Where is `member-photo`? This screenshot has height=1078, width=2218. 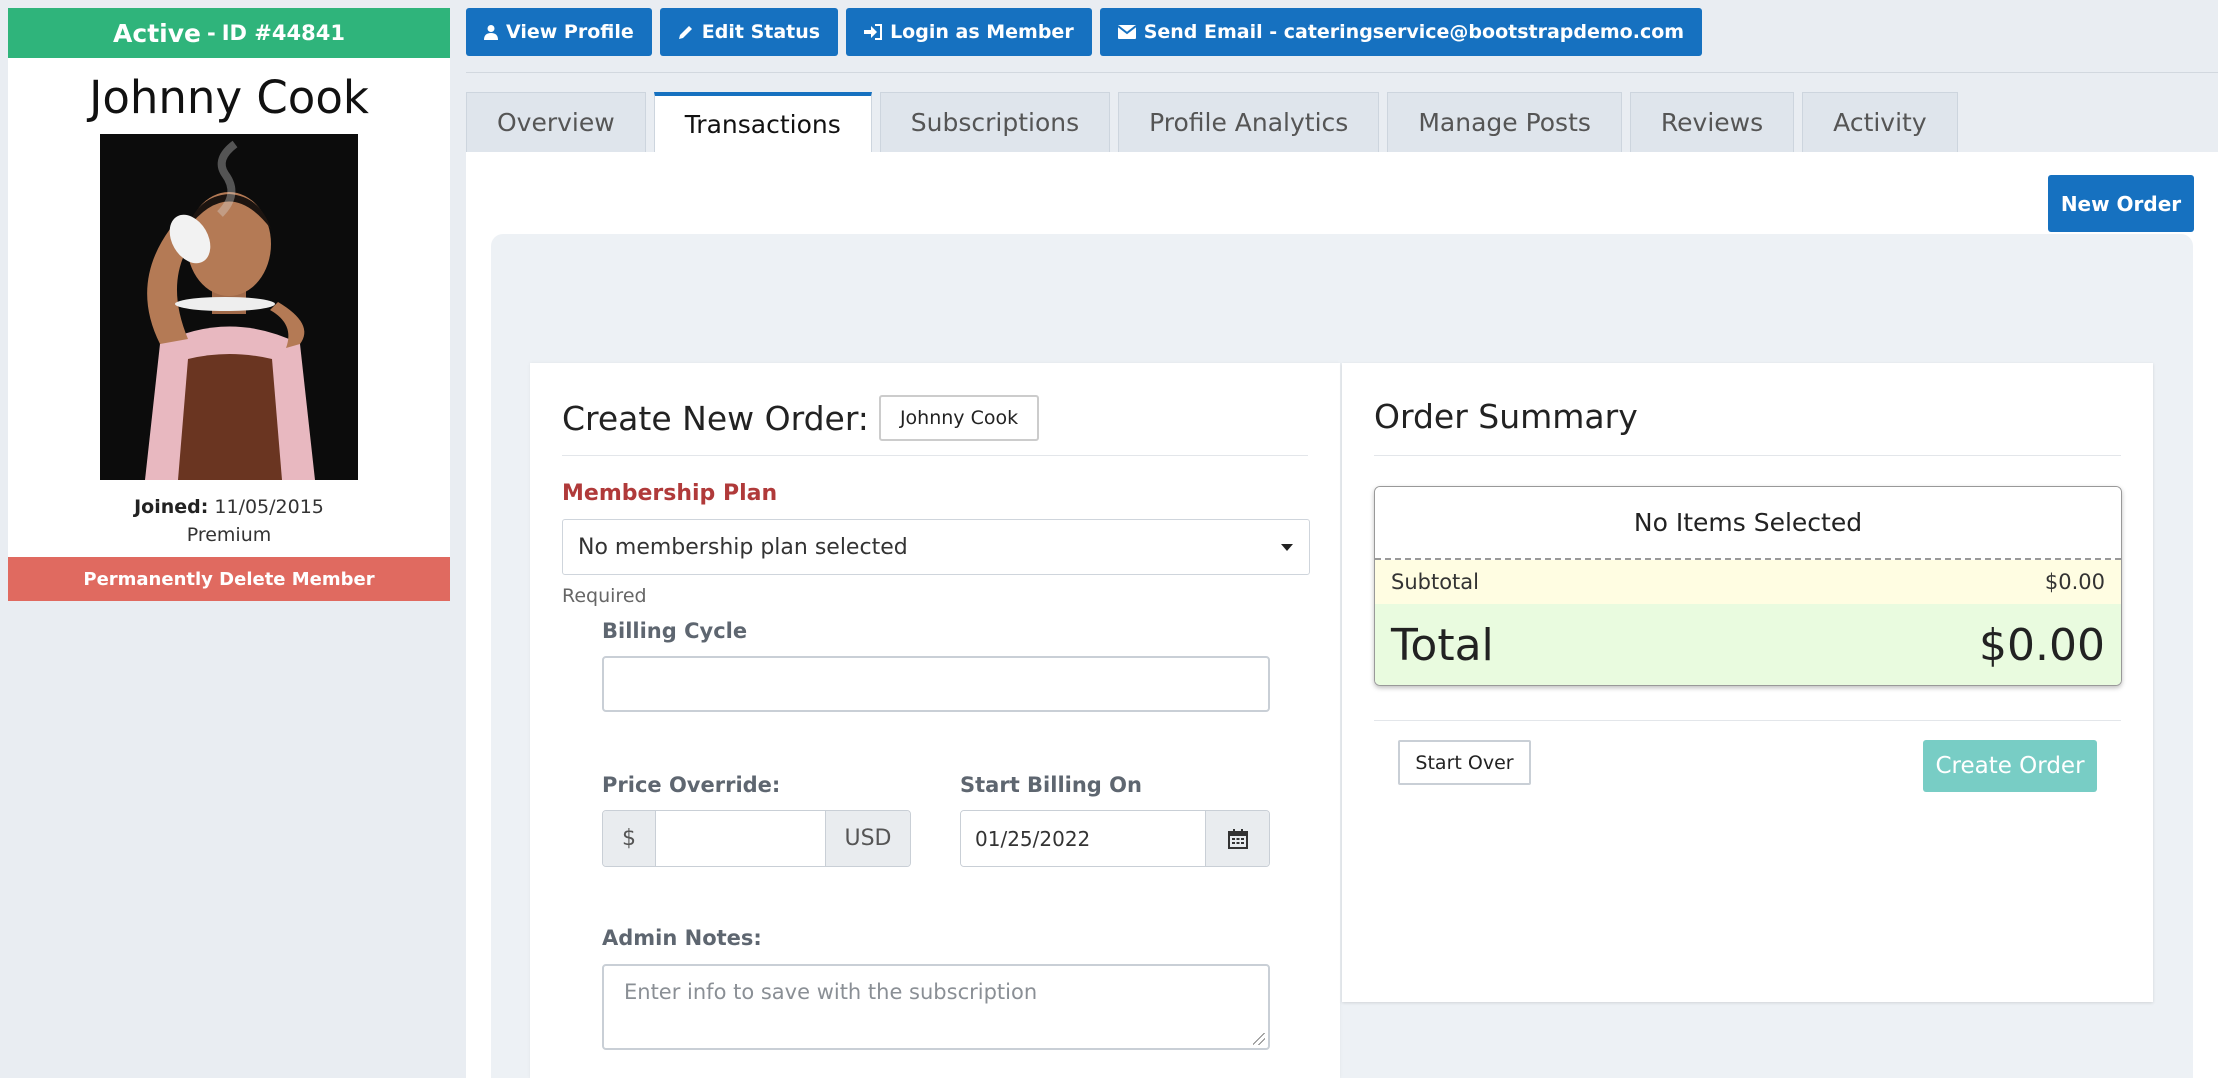
member-photo is located at coordinates (229, 307).